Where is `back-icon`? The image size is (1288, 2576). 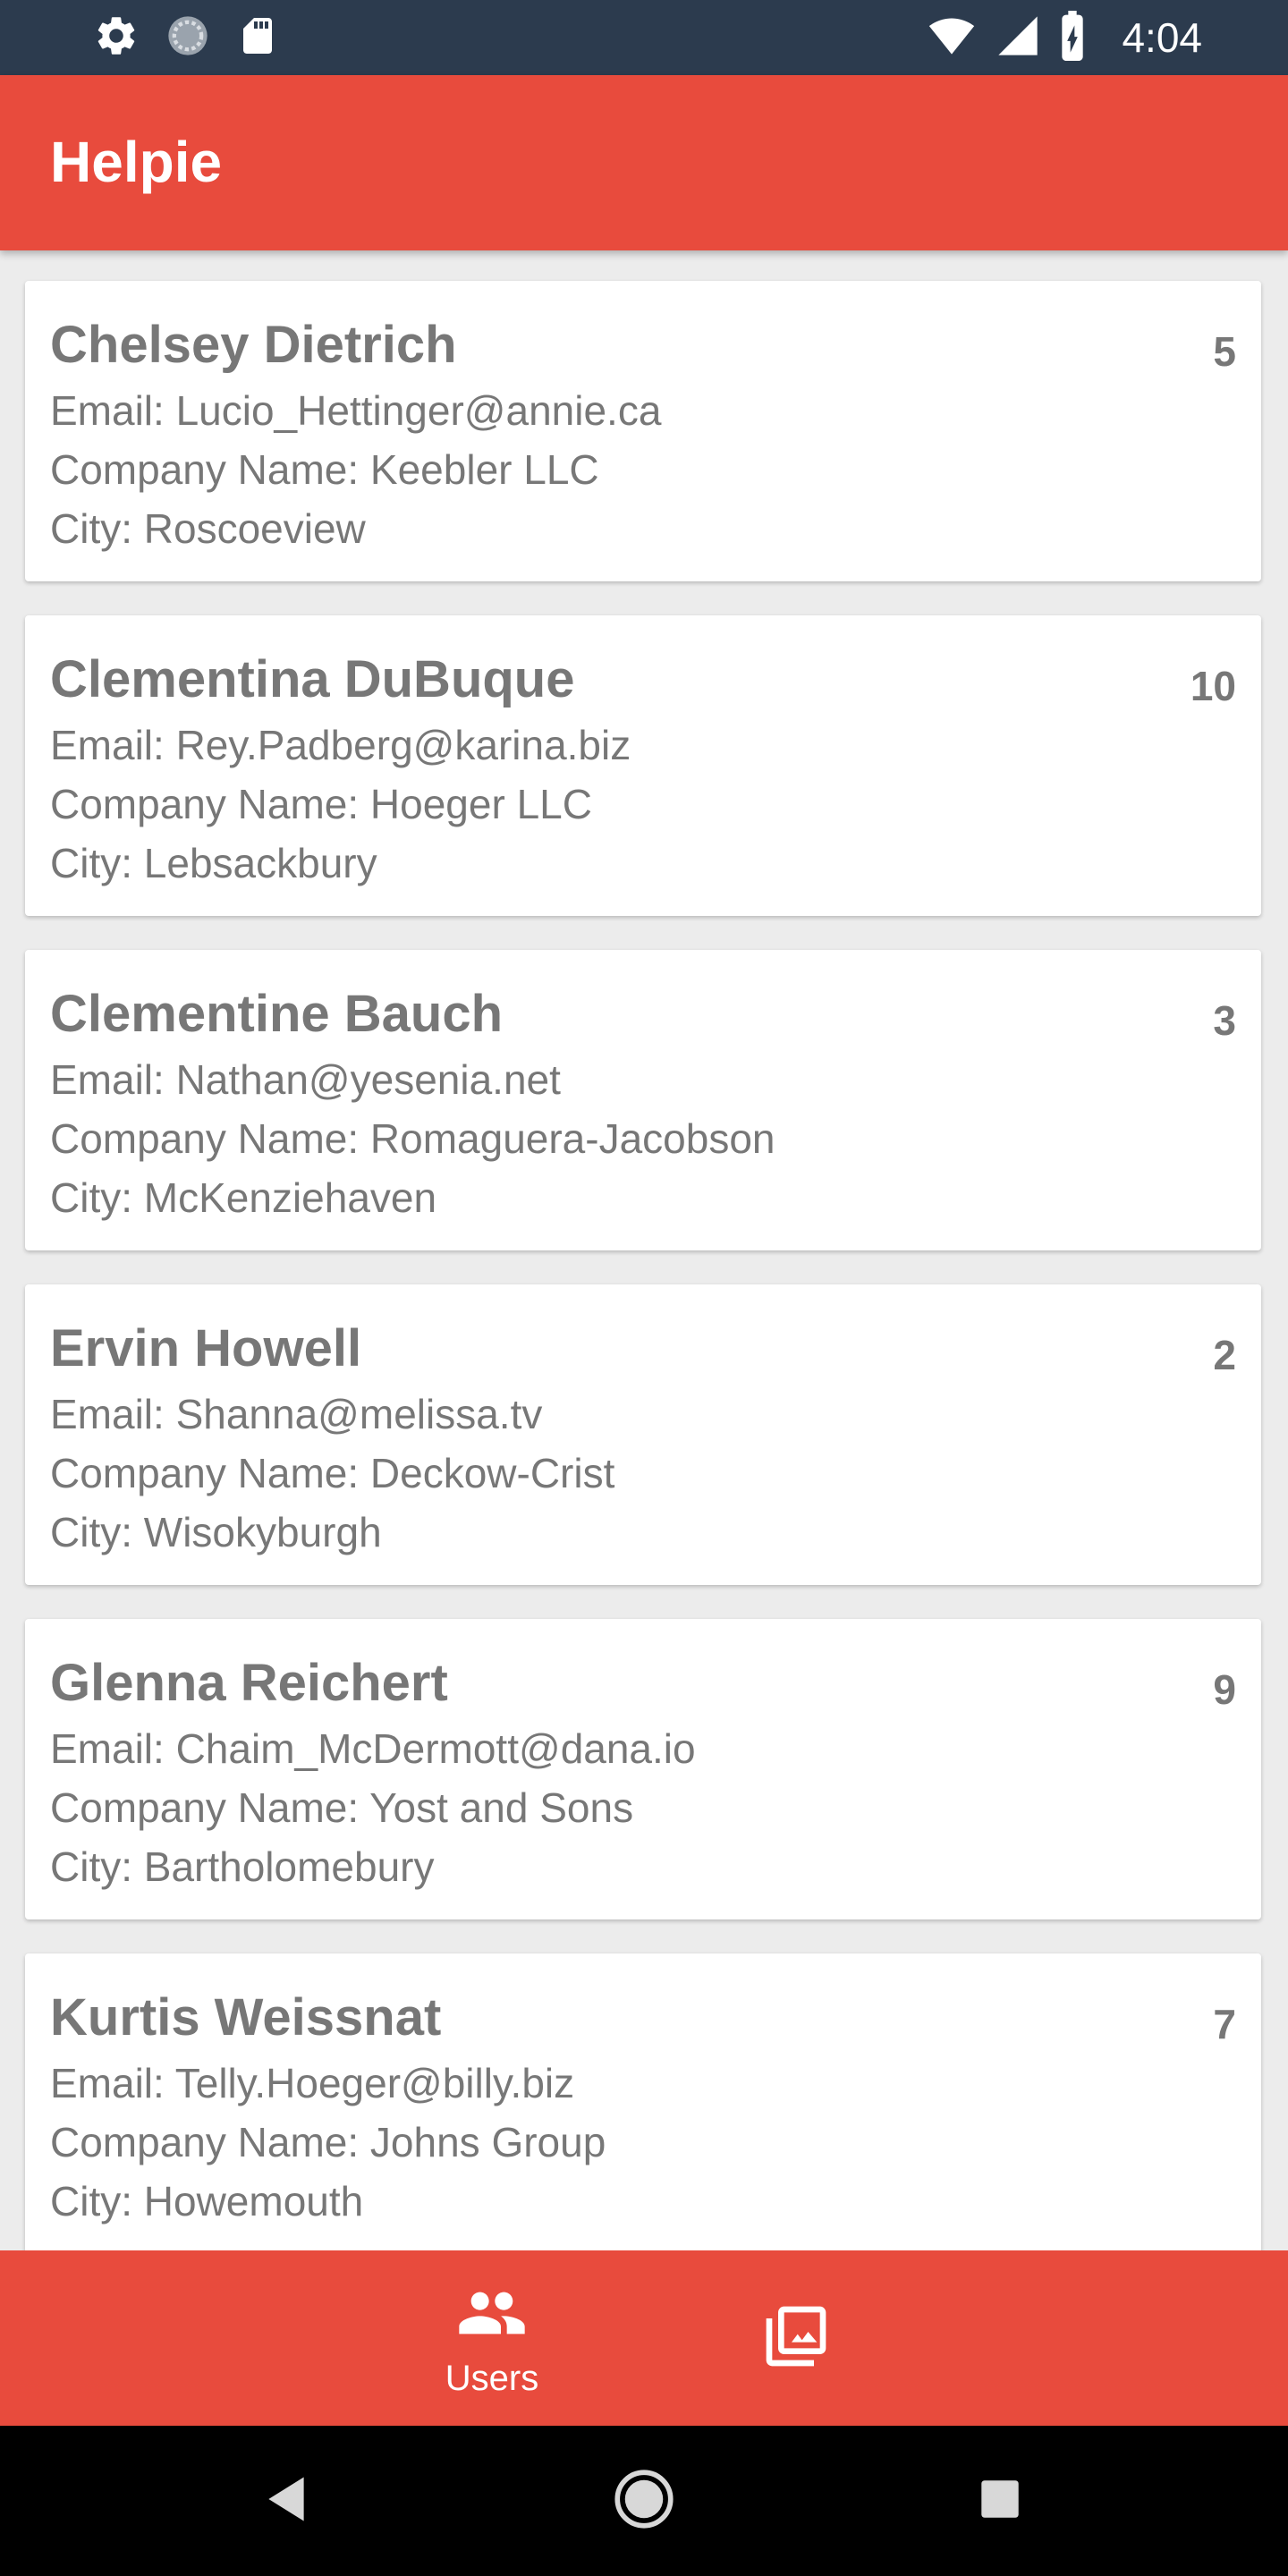
back-icon is located at coordinates (286, 2501).